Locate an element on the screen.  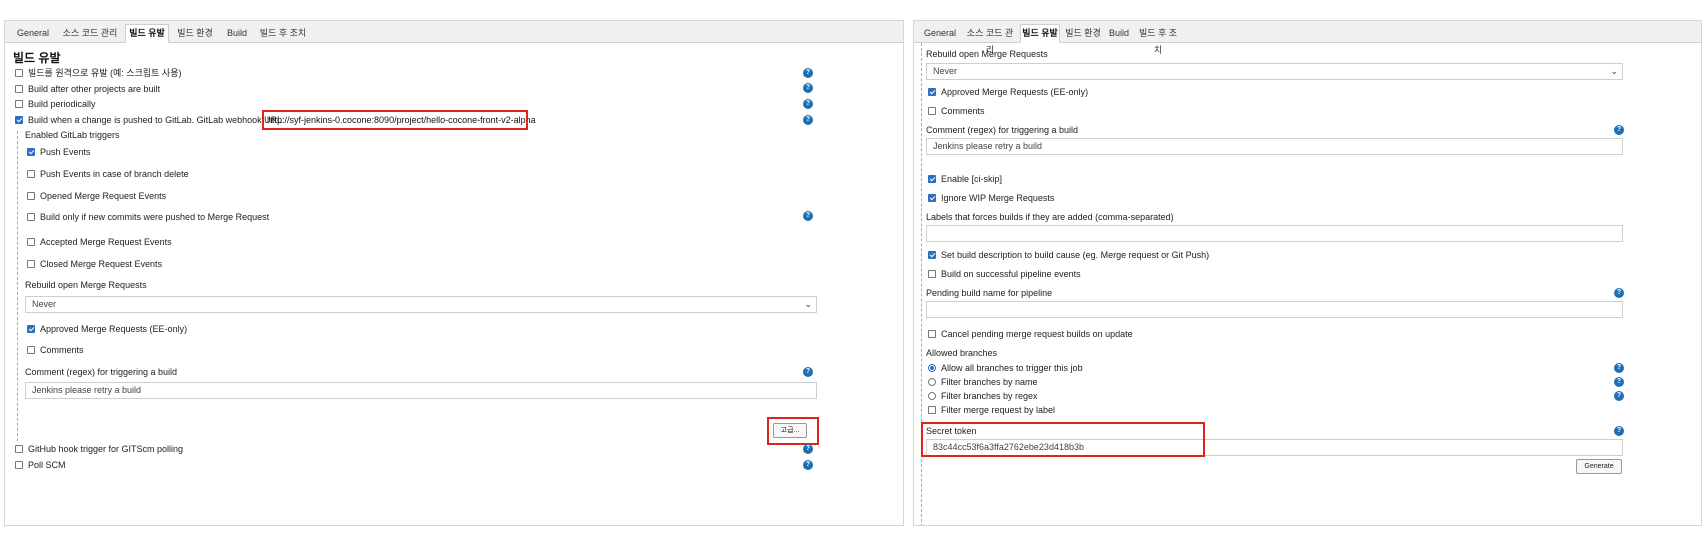
set-build-description-checkbox is located at coordinates (932, 255).